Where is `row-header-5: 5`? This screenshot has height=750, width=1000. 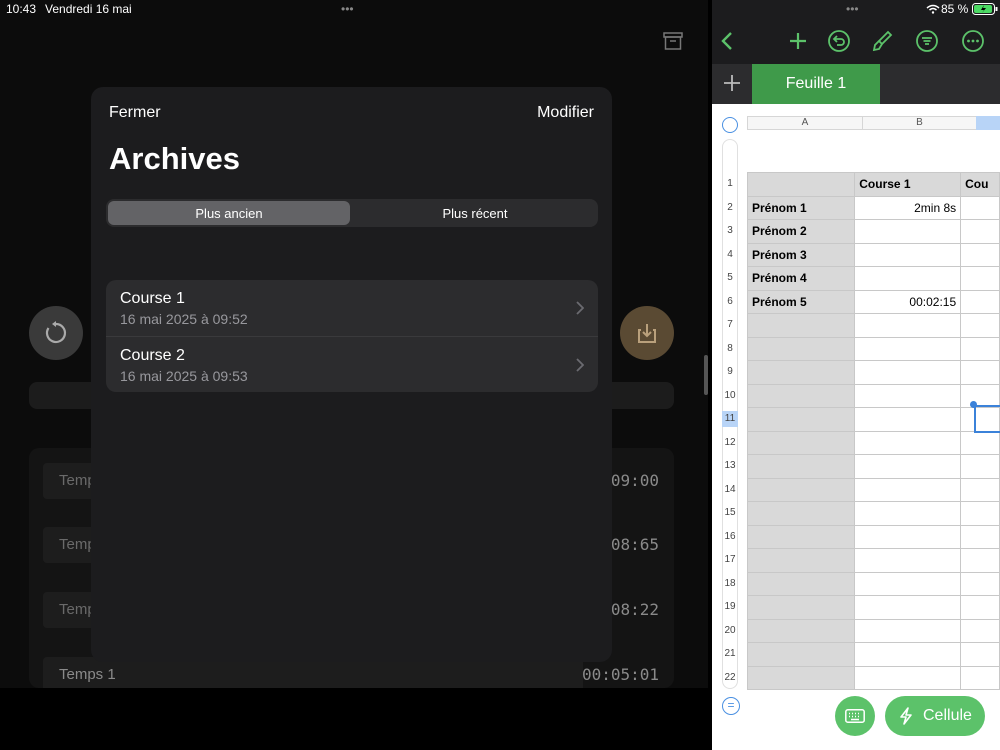 row-header-5: 5 is located at coordinates (730, 278).